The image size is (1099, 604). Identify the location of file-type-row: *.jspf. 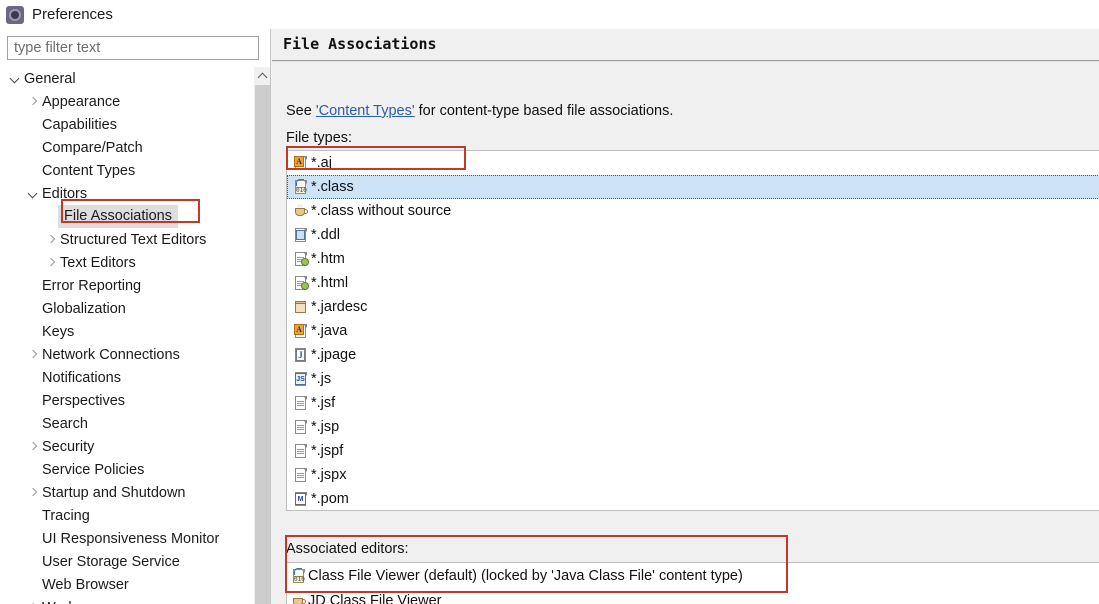
(693, 451).